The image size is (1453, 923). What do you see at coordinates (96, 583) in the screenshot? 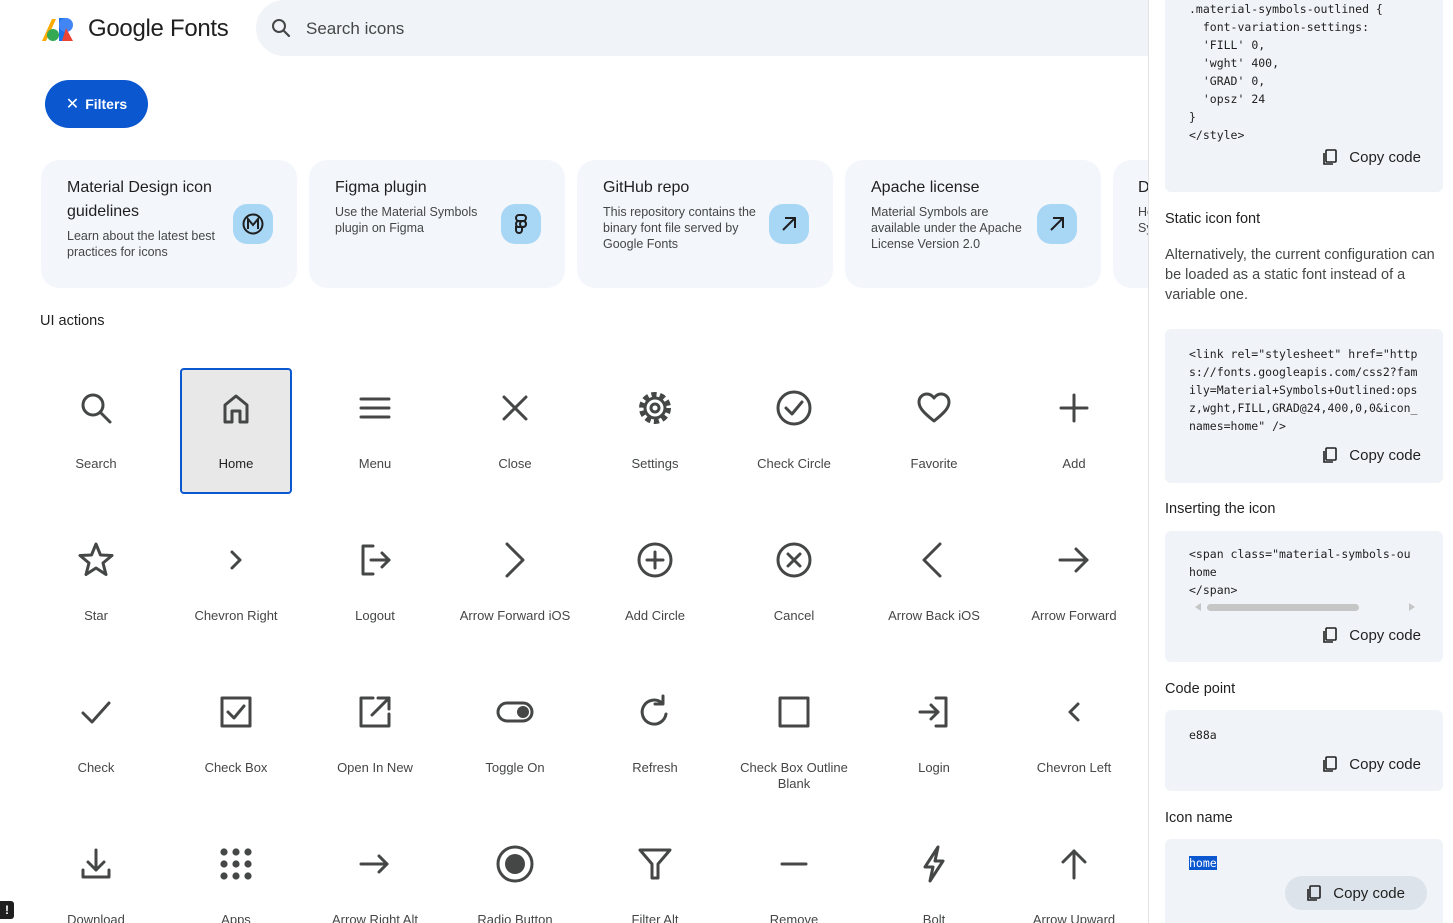
I see `icon-cell-star: Star` at bounding box center [96, 583].